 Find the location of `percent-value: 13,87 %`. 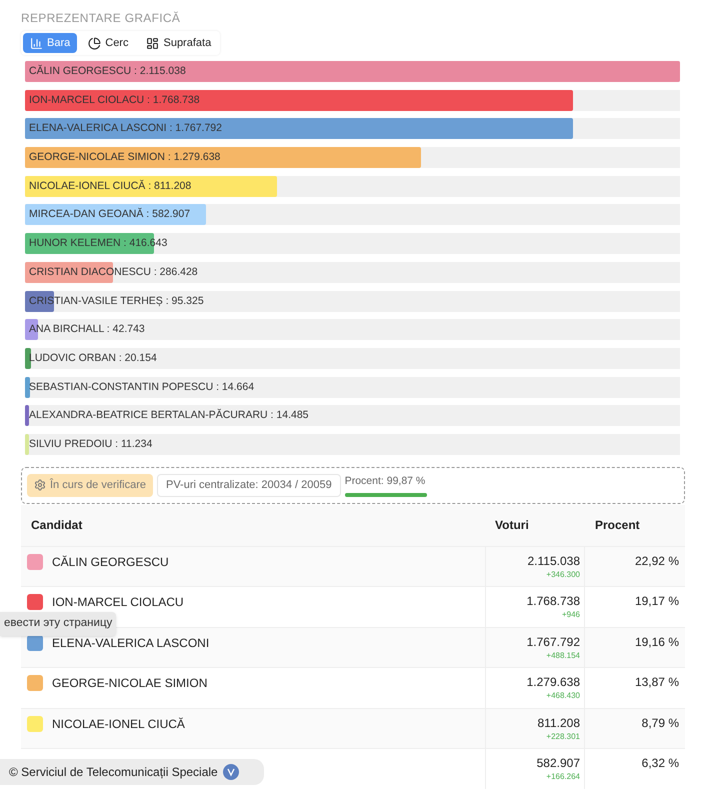

percent-value: 13,87 % is located at coordinates (656, 683).